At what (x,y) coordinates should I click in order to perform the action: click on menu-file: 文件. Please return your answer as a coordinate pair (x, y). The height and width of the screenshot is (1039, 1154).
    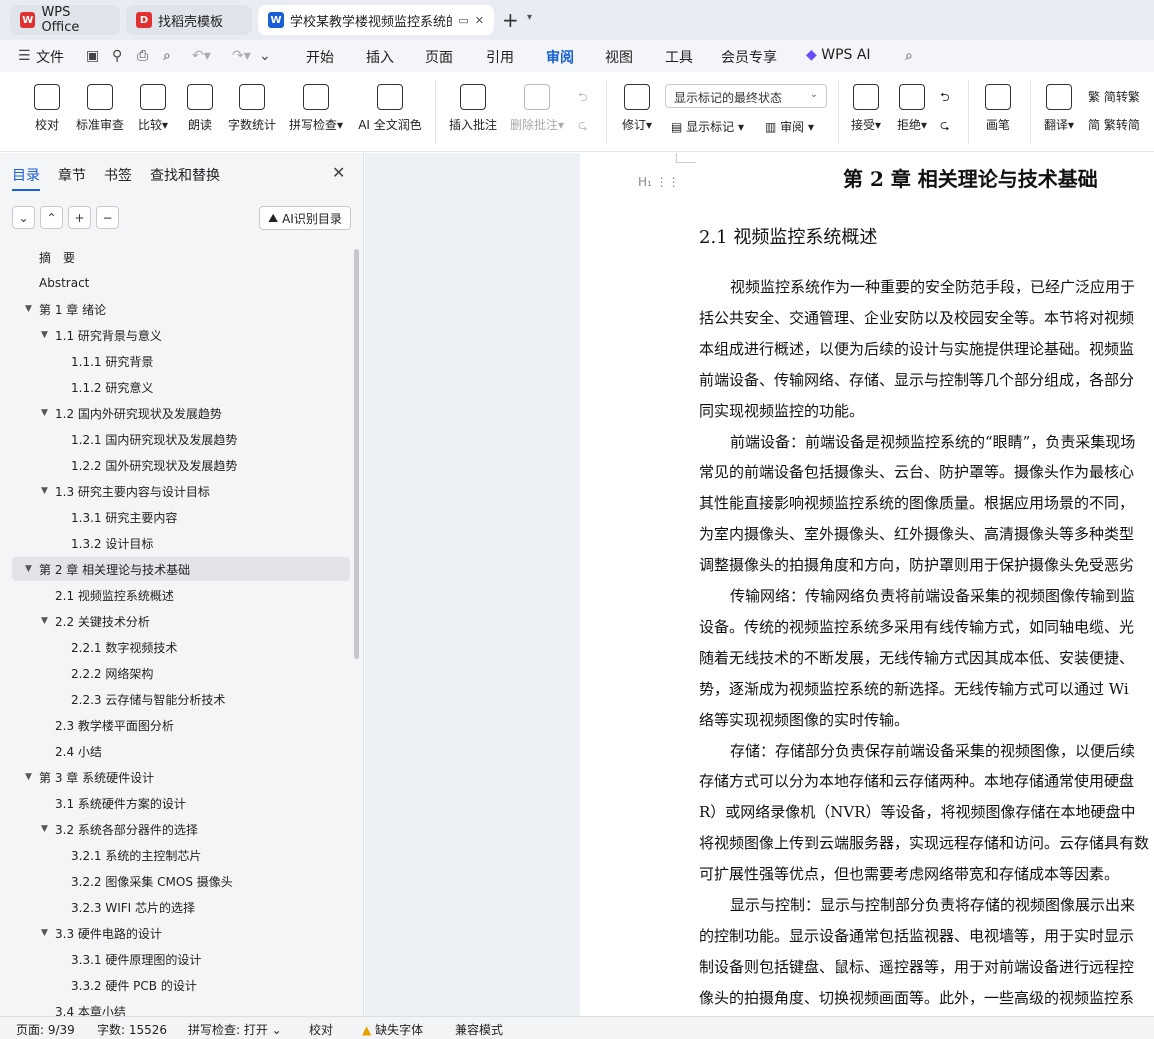
    Looking at the image, I should click on (50, 57).